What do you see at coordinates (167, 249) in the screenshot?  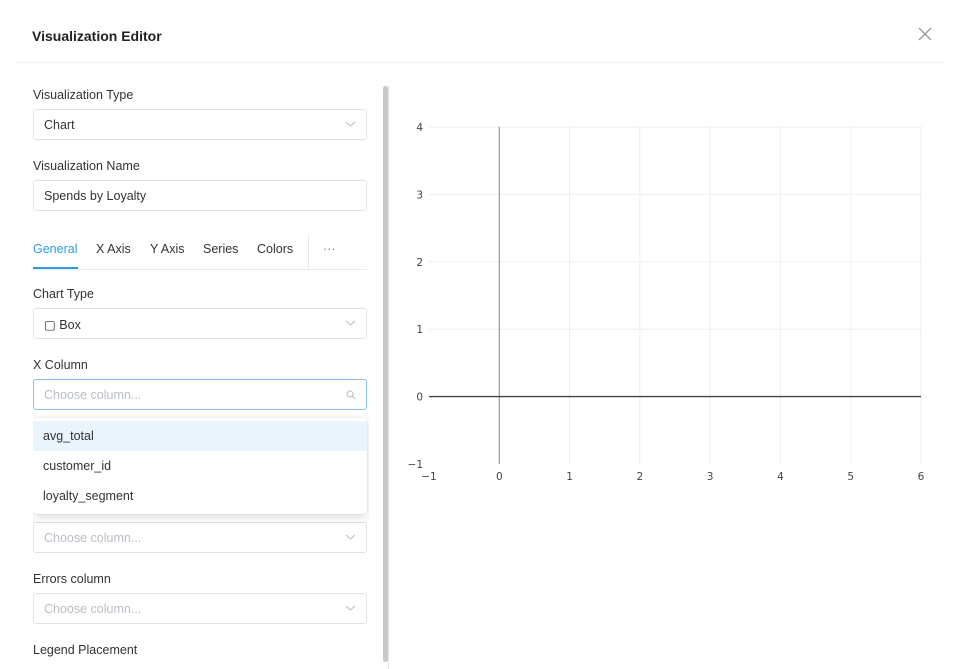 I see `tab-y-axis: Y Axis` at bounding box center [167, 249].